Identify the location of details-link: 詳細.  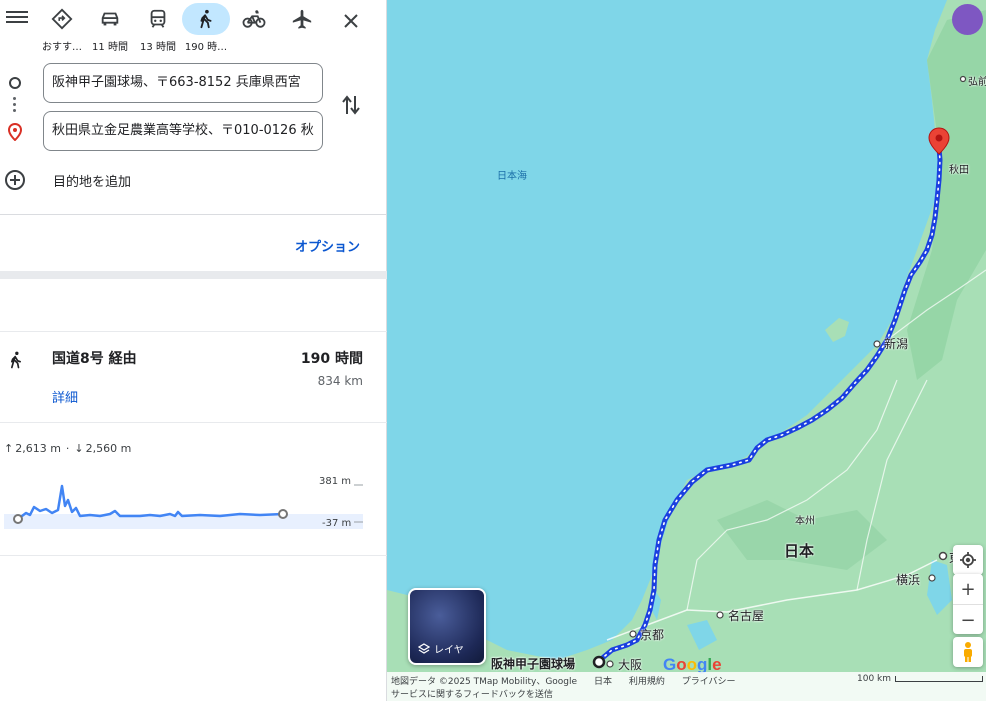
(65, 396).